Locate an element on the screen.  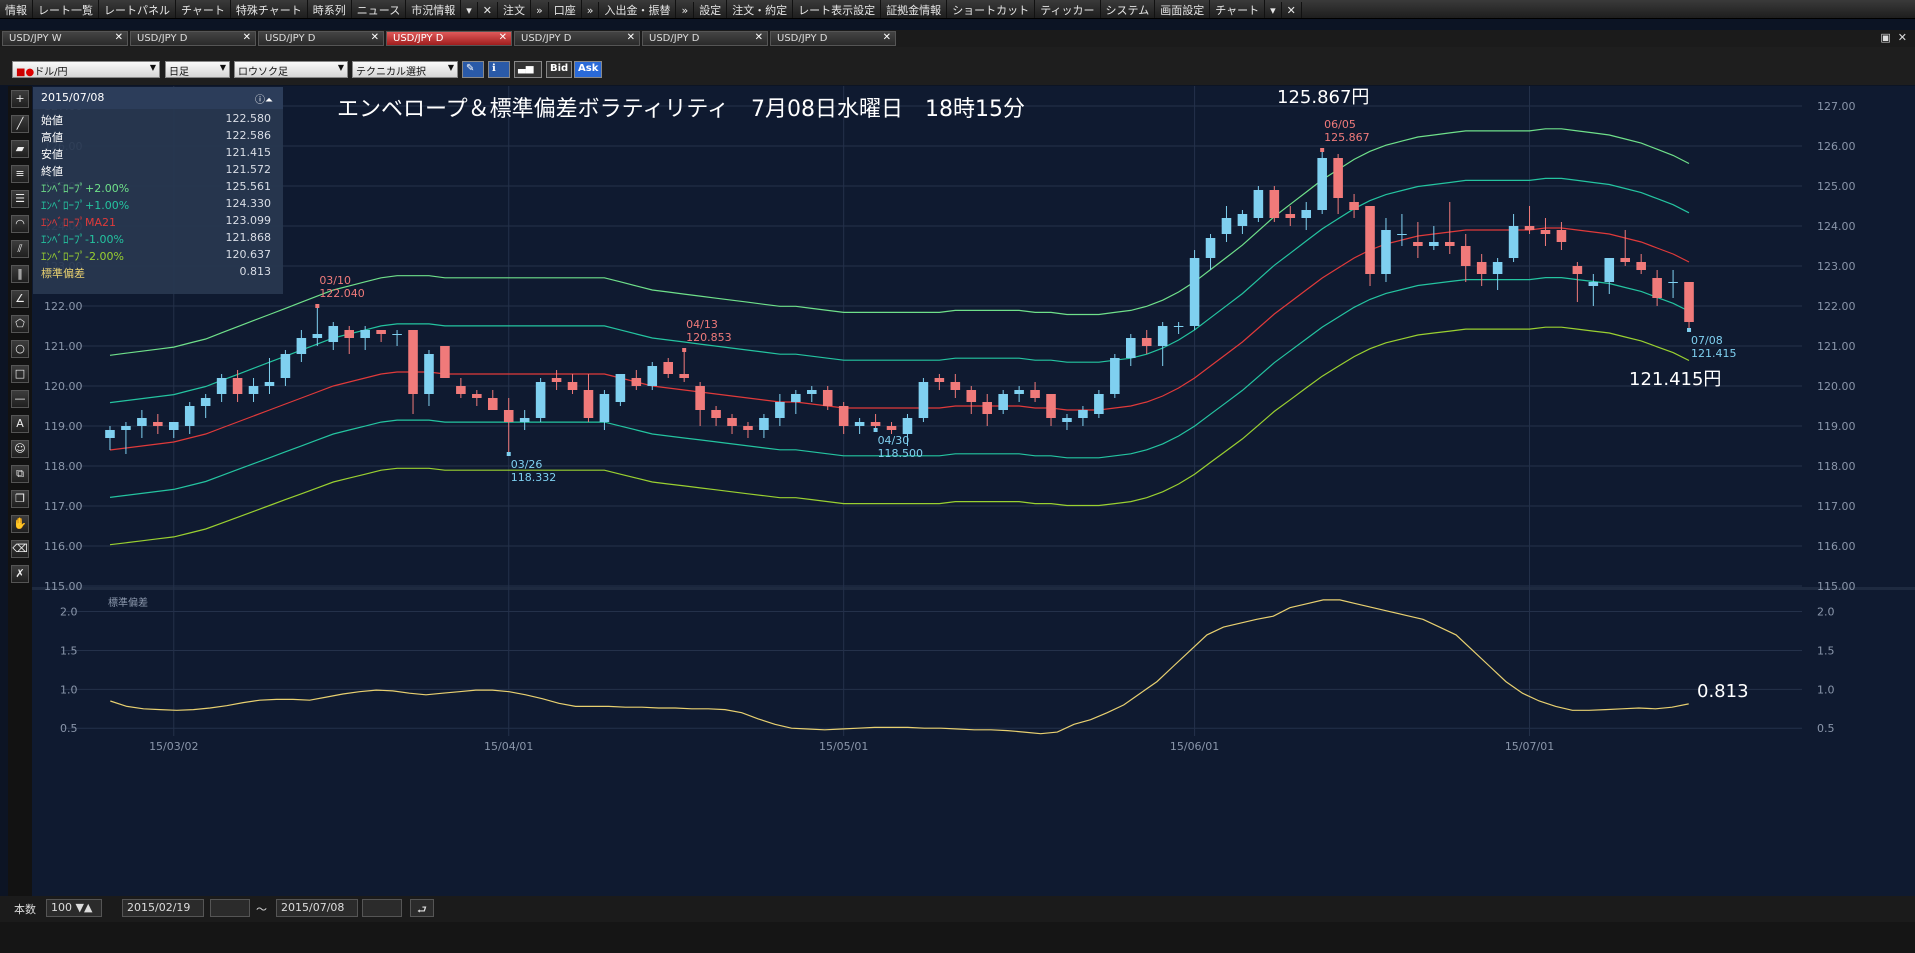
copy-icon: ⧉ is located at coordinates (20, 474).